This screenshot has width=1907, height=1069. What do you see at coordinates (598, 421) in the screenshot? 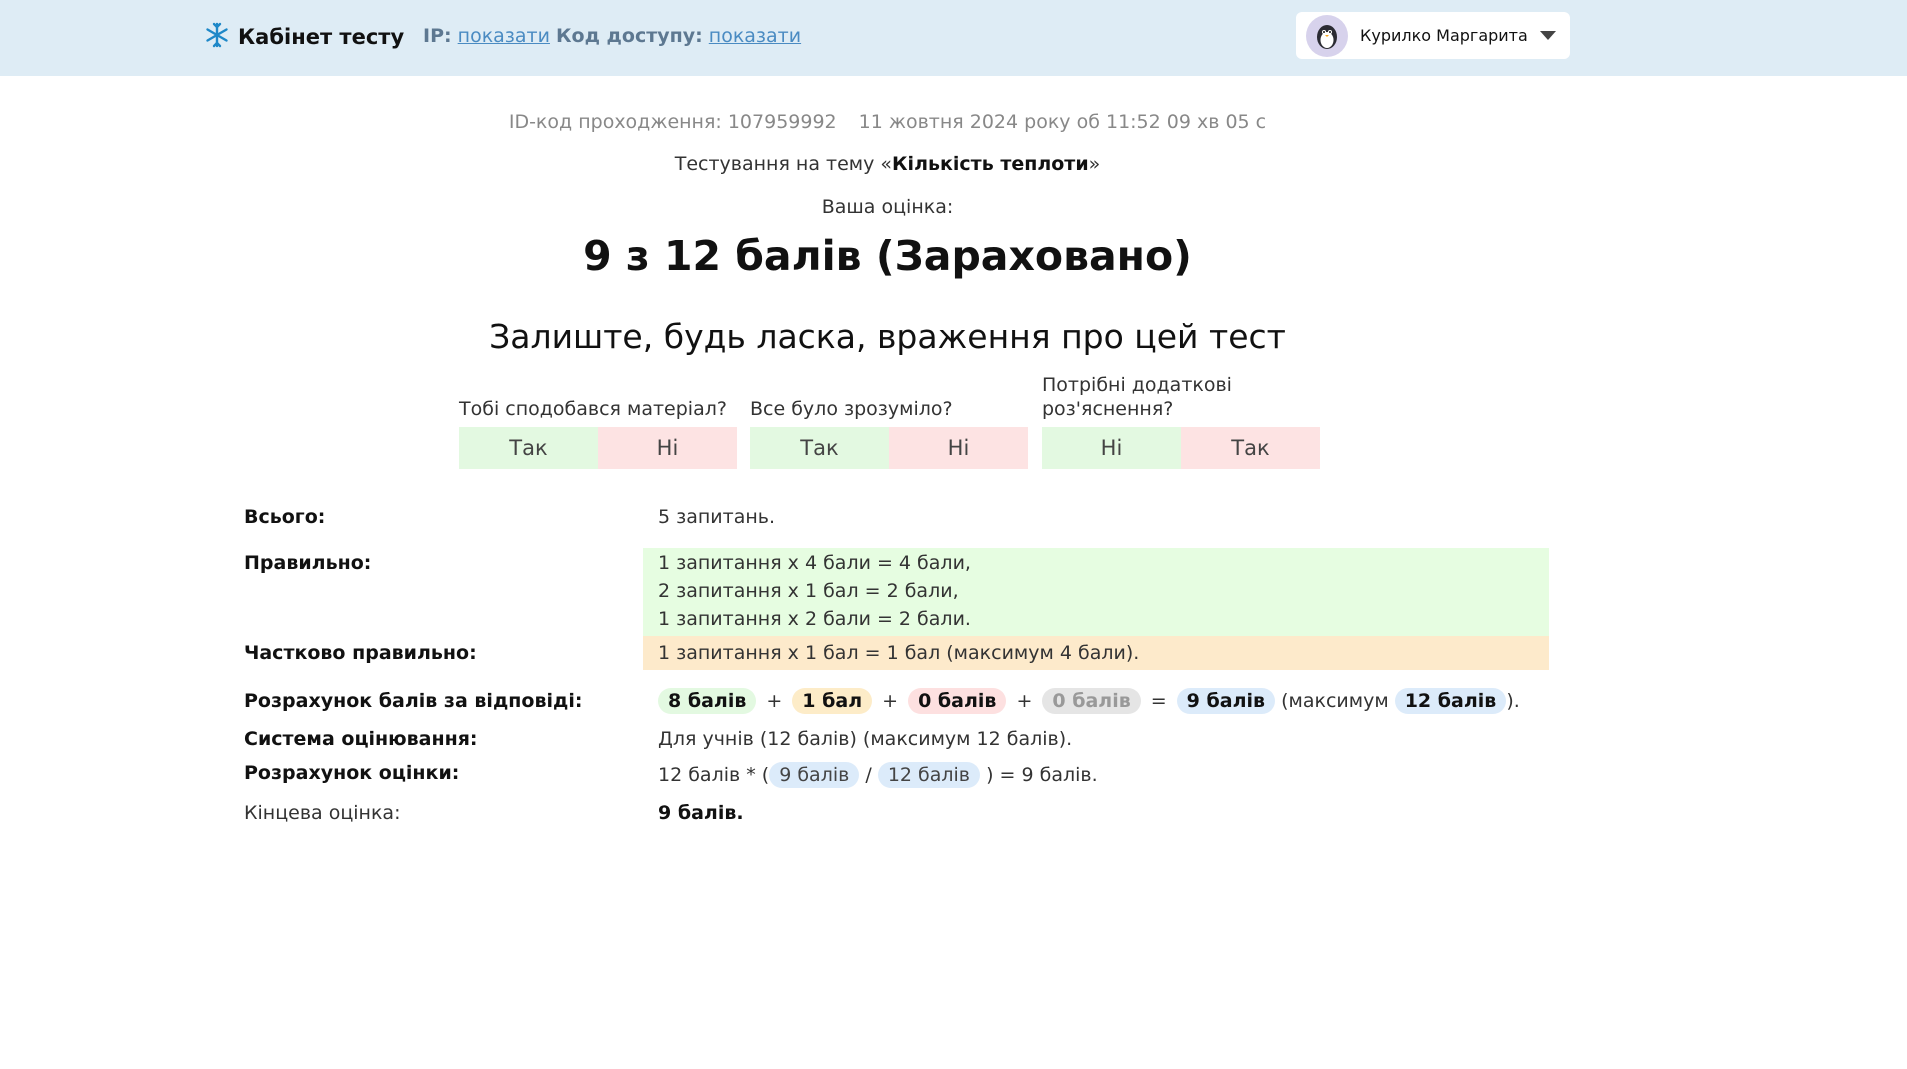
I see `feedback-question-liked: Тобі сподобався матеріал? Так Ні` at bounding box center [598, 421].